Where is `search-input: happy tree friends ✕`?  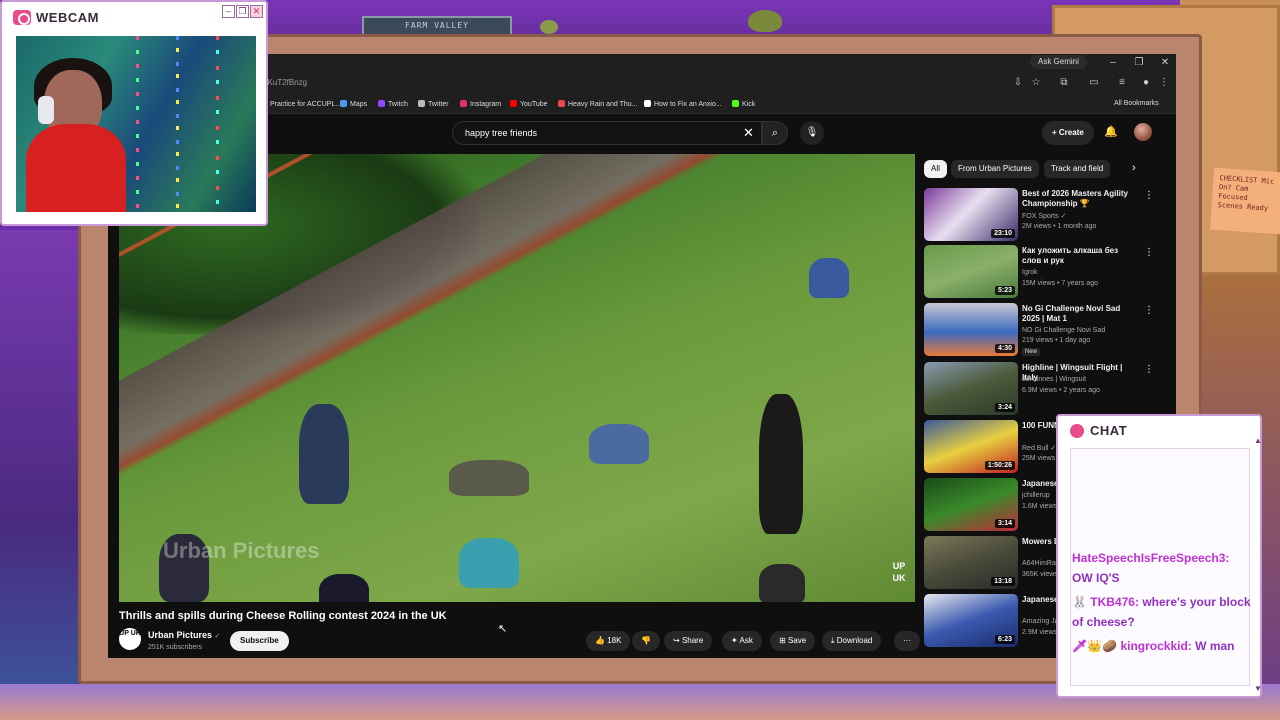 search-input: happy tree friends ✕ is located at coordinates (607, 133).